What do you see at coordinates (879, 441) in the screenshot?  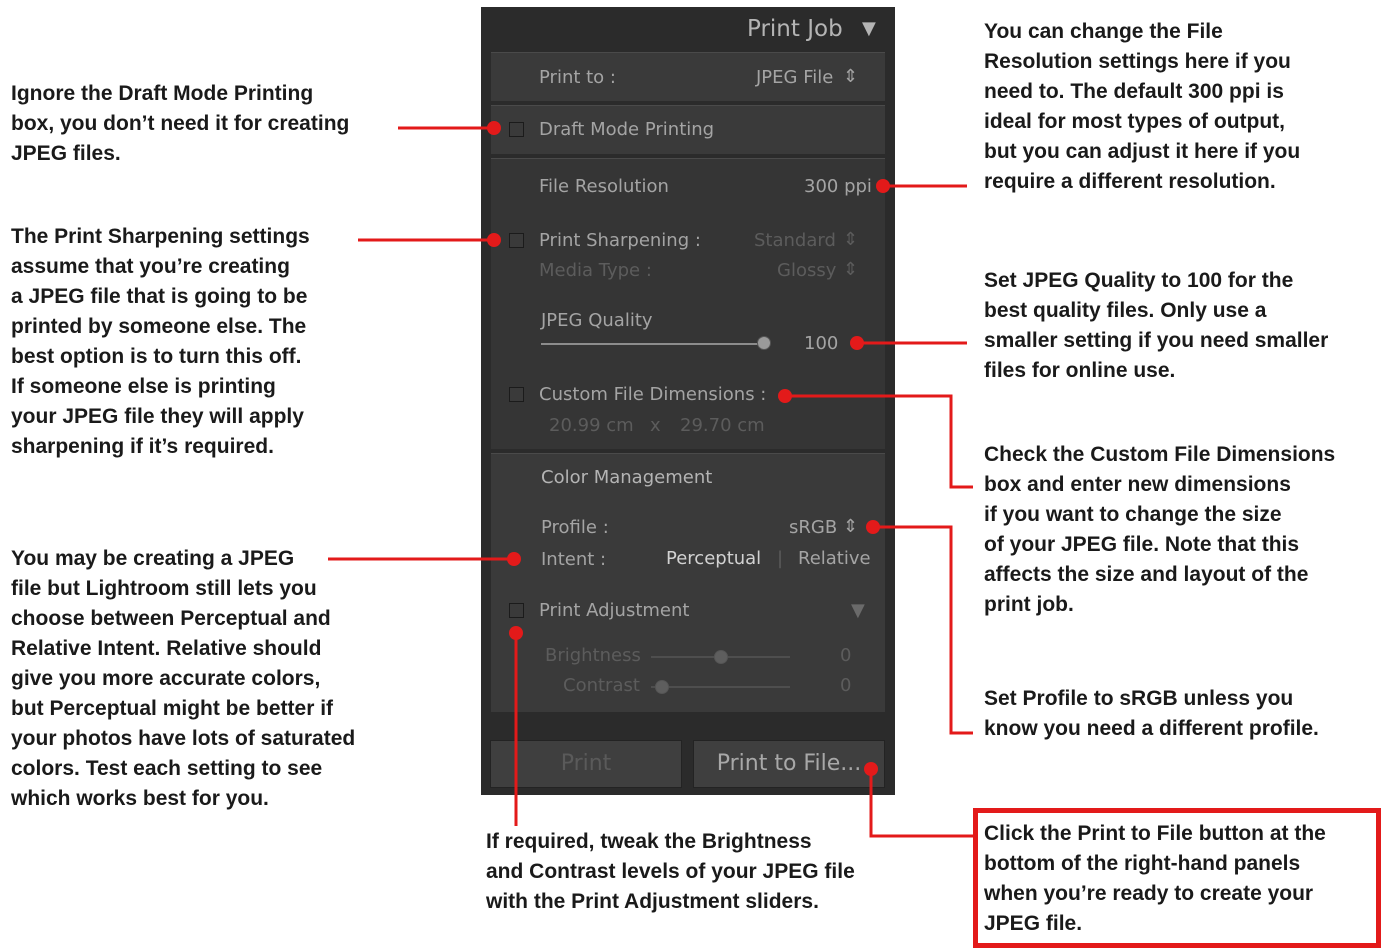 I see `line-dimensions` at bounding box center [879, 441].